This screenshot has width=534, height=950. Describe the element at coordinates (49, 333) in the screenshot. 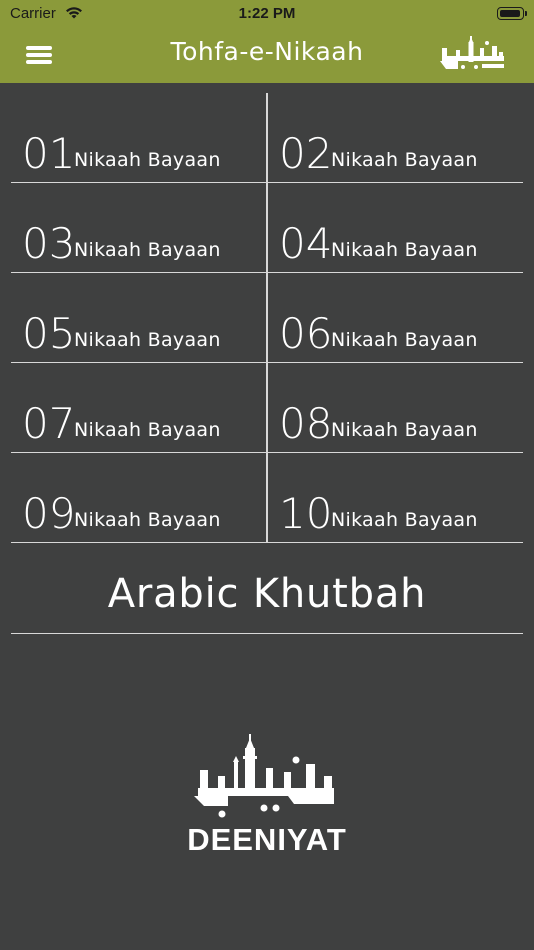

I see `bayaan-number: 05` at that location.